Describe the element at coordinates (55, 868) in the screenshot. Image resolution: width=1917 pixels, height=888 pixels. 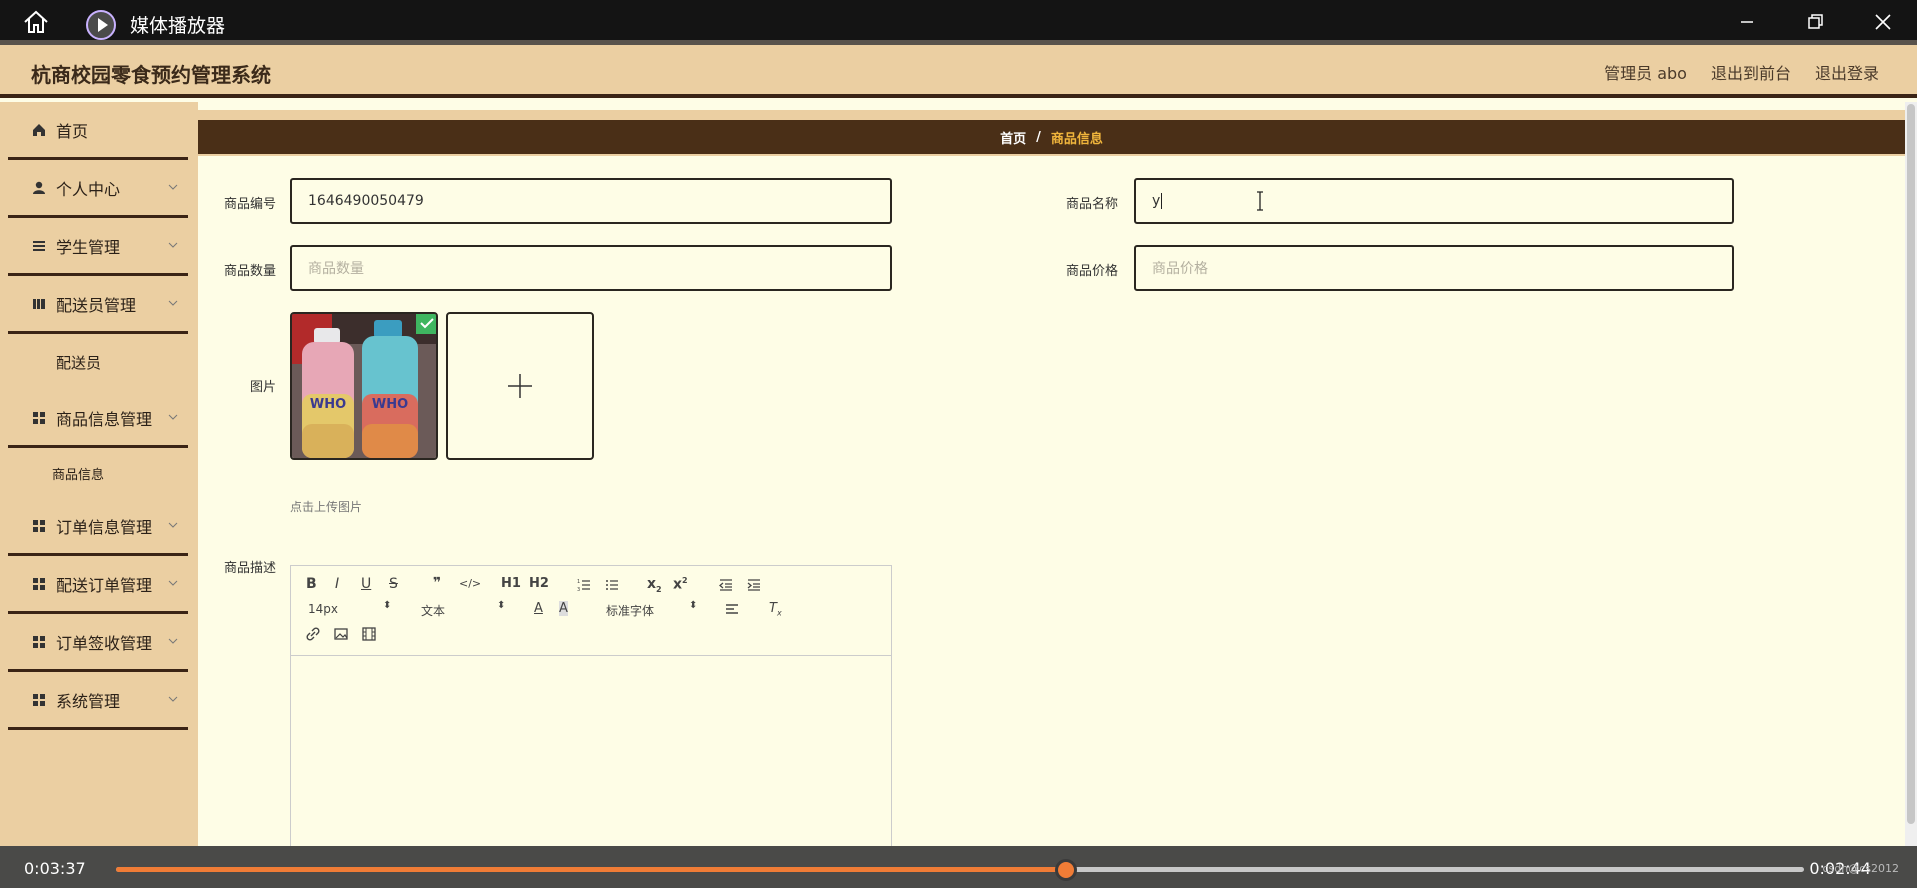
I see `elapsed-time: 0:03:37` at that location.